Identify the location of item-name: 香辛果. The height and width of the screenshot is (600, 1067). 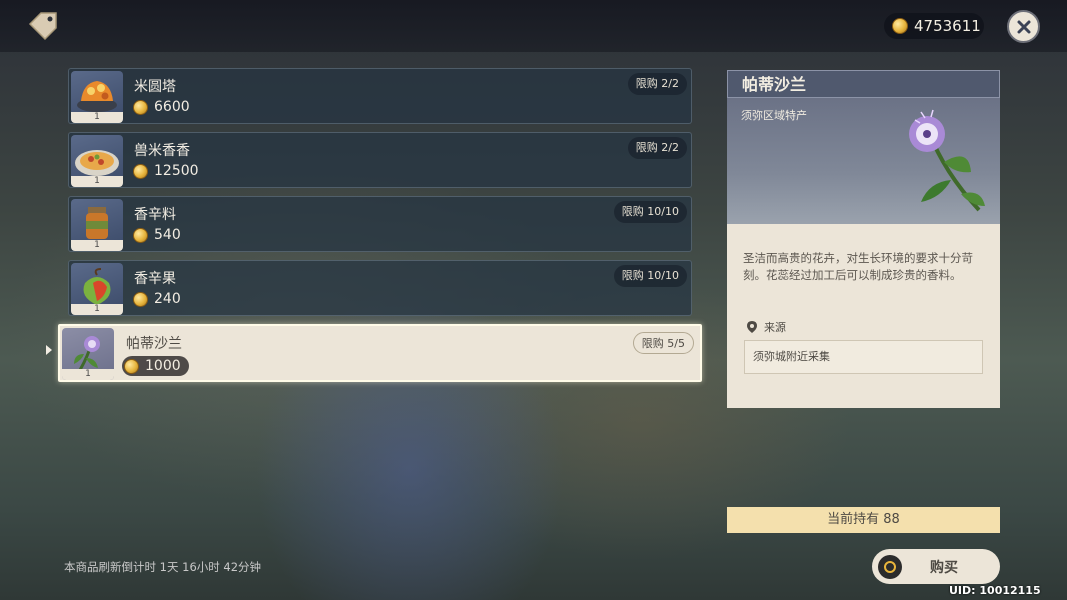
(155, 279).